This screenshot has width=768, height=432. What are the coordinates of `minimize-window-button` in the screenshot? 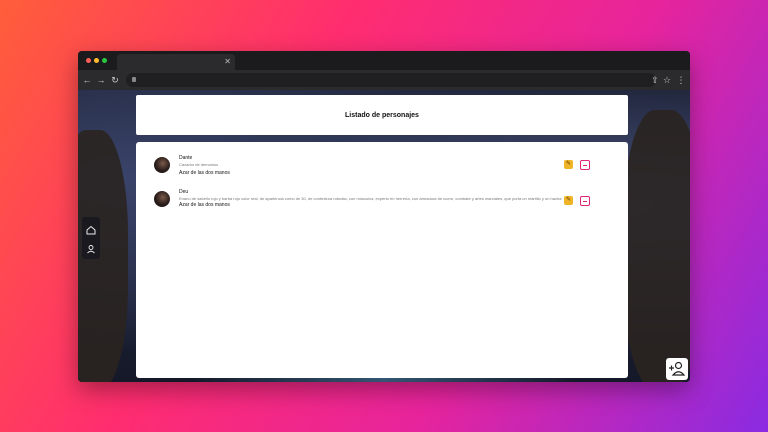 It's located at (96, 60).